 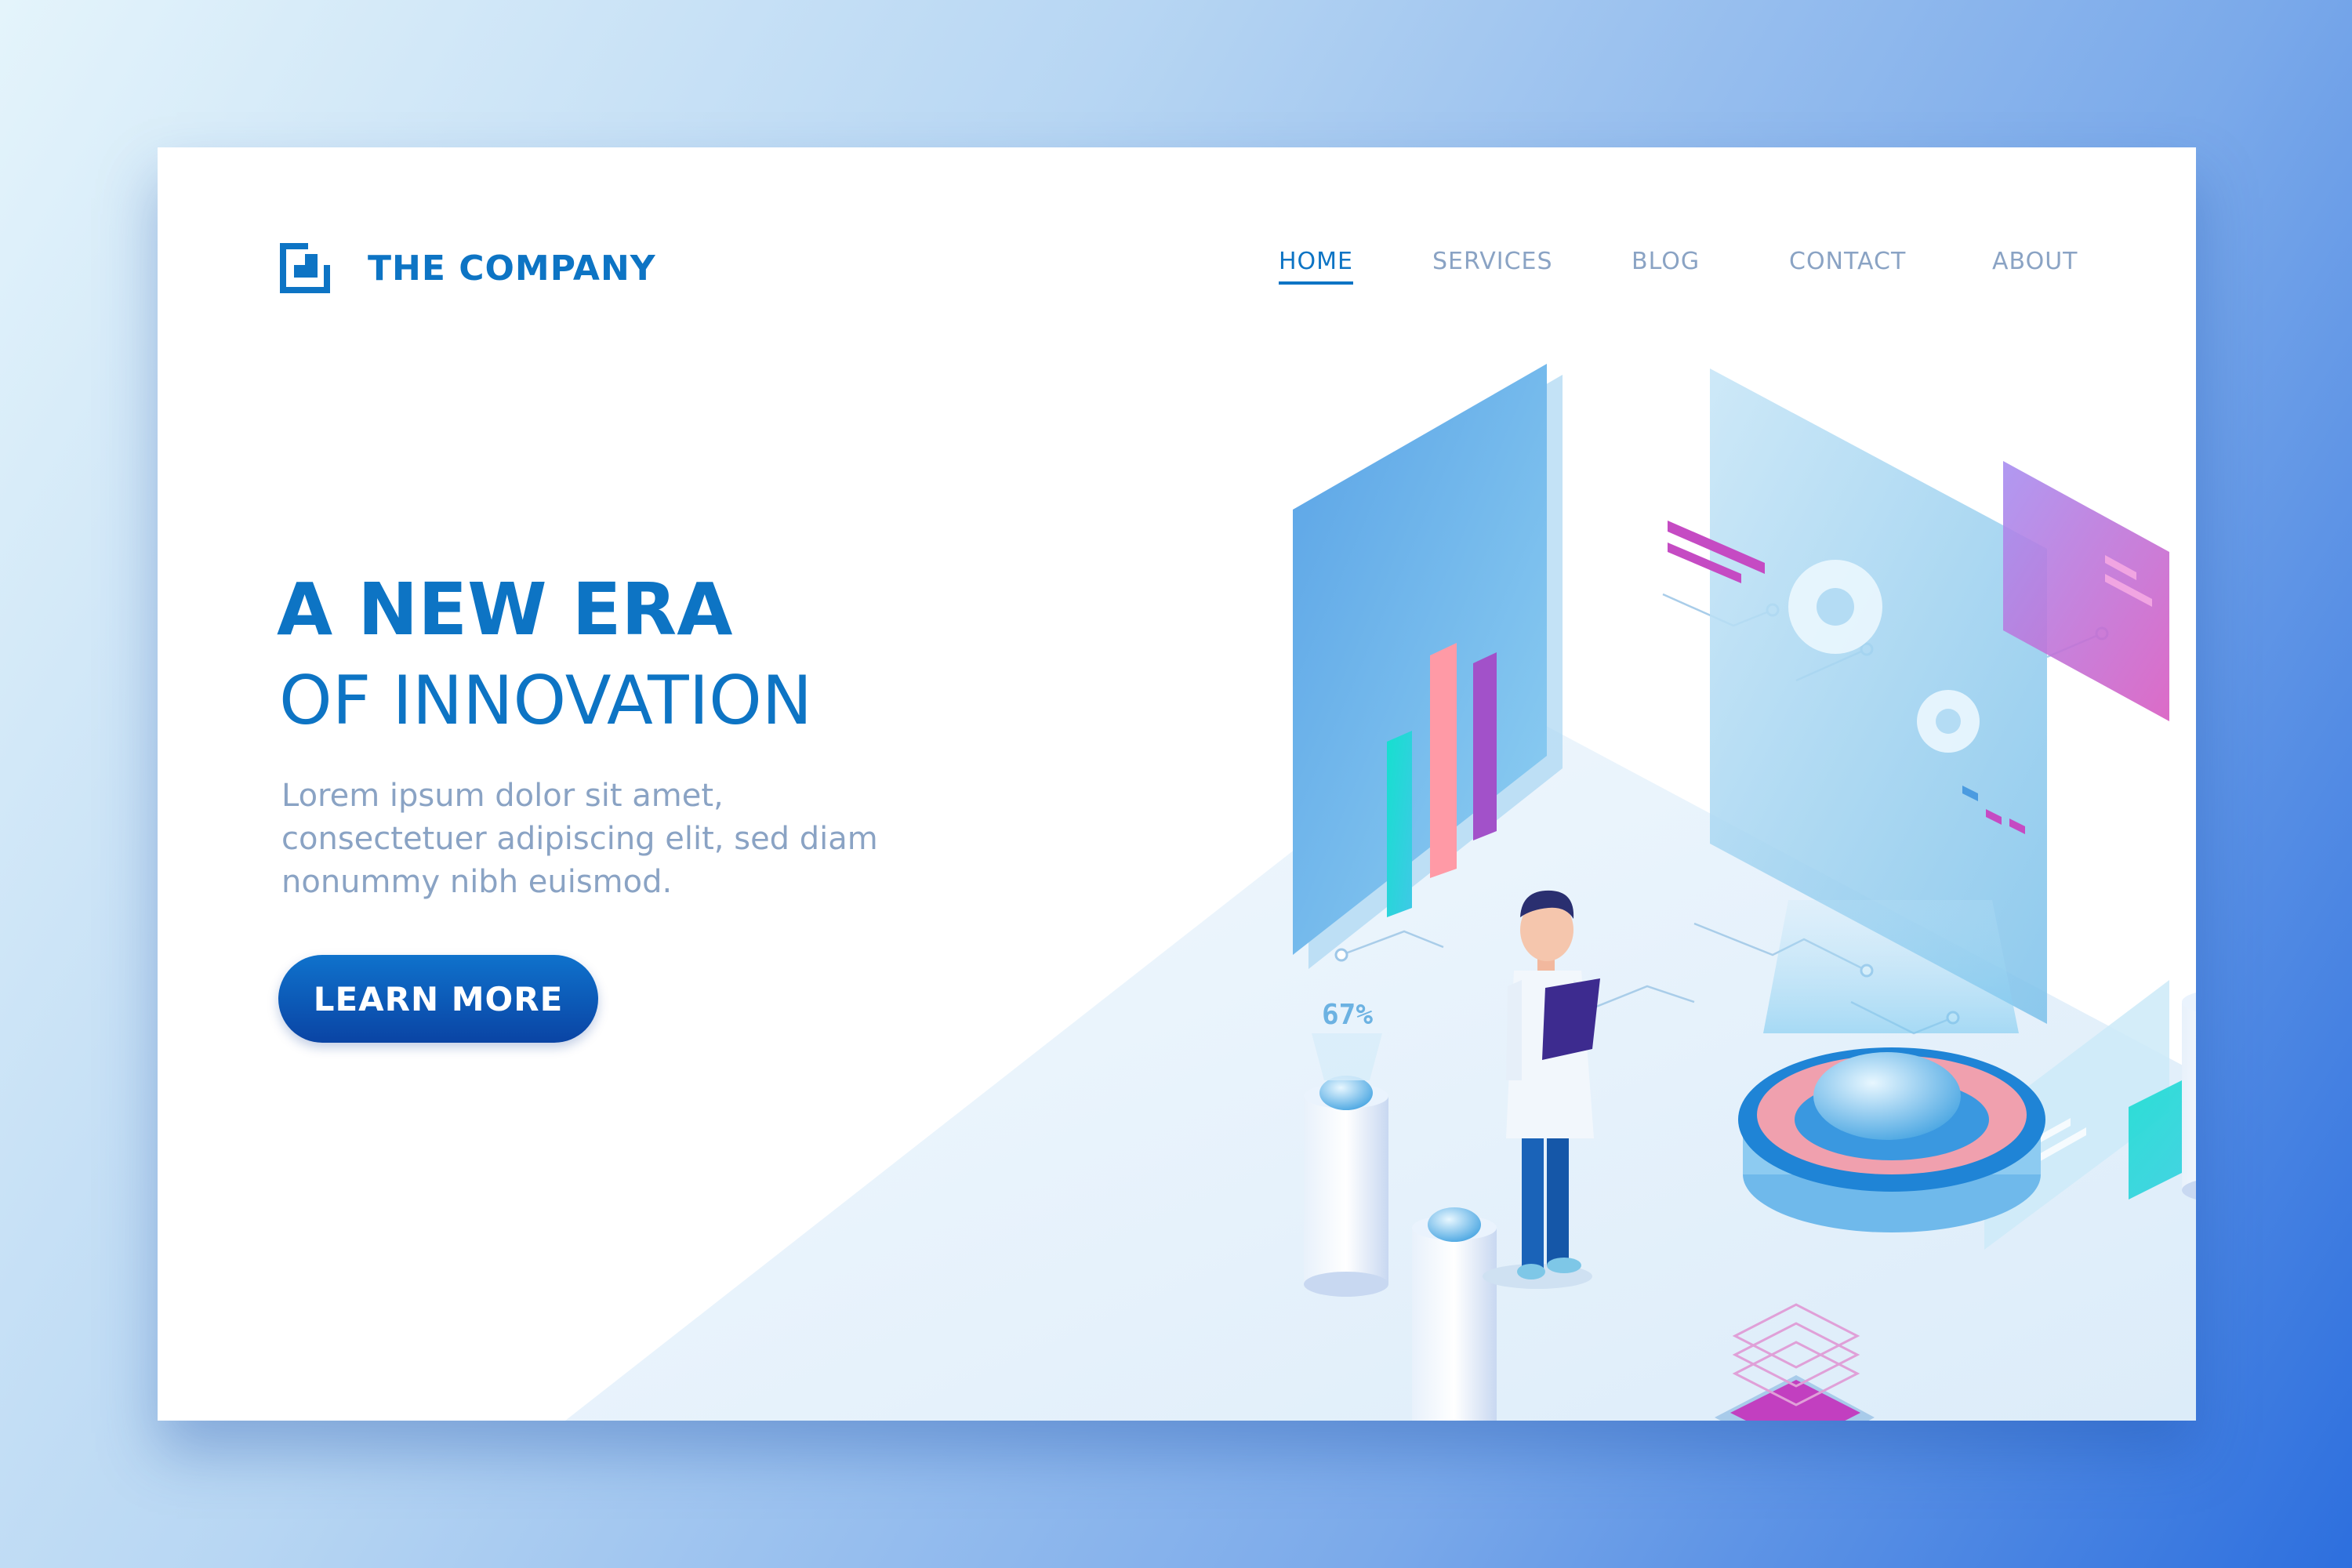 I want to click on progress-label: 67%, so click(x=1347, y=1015).